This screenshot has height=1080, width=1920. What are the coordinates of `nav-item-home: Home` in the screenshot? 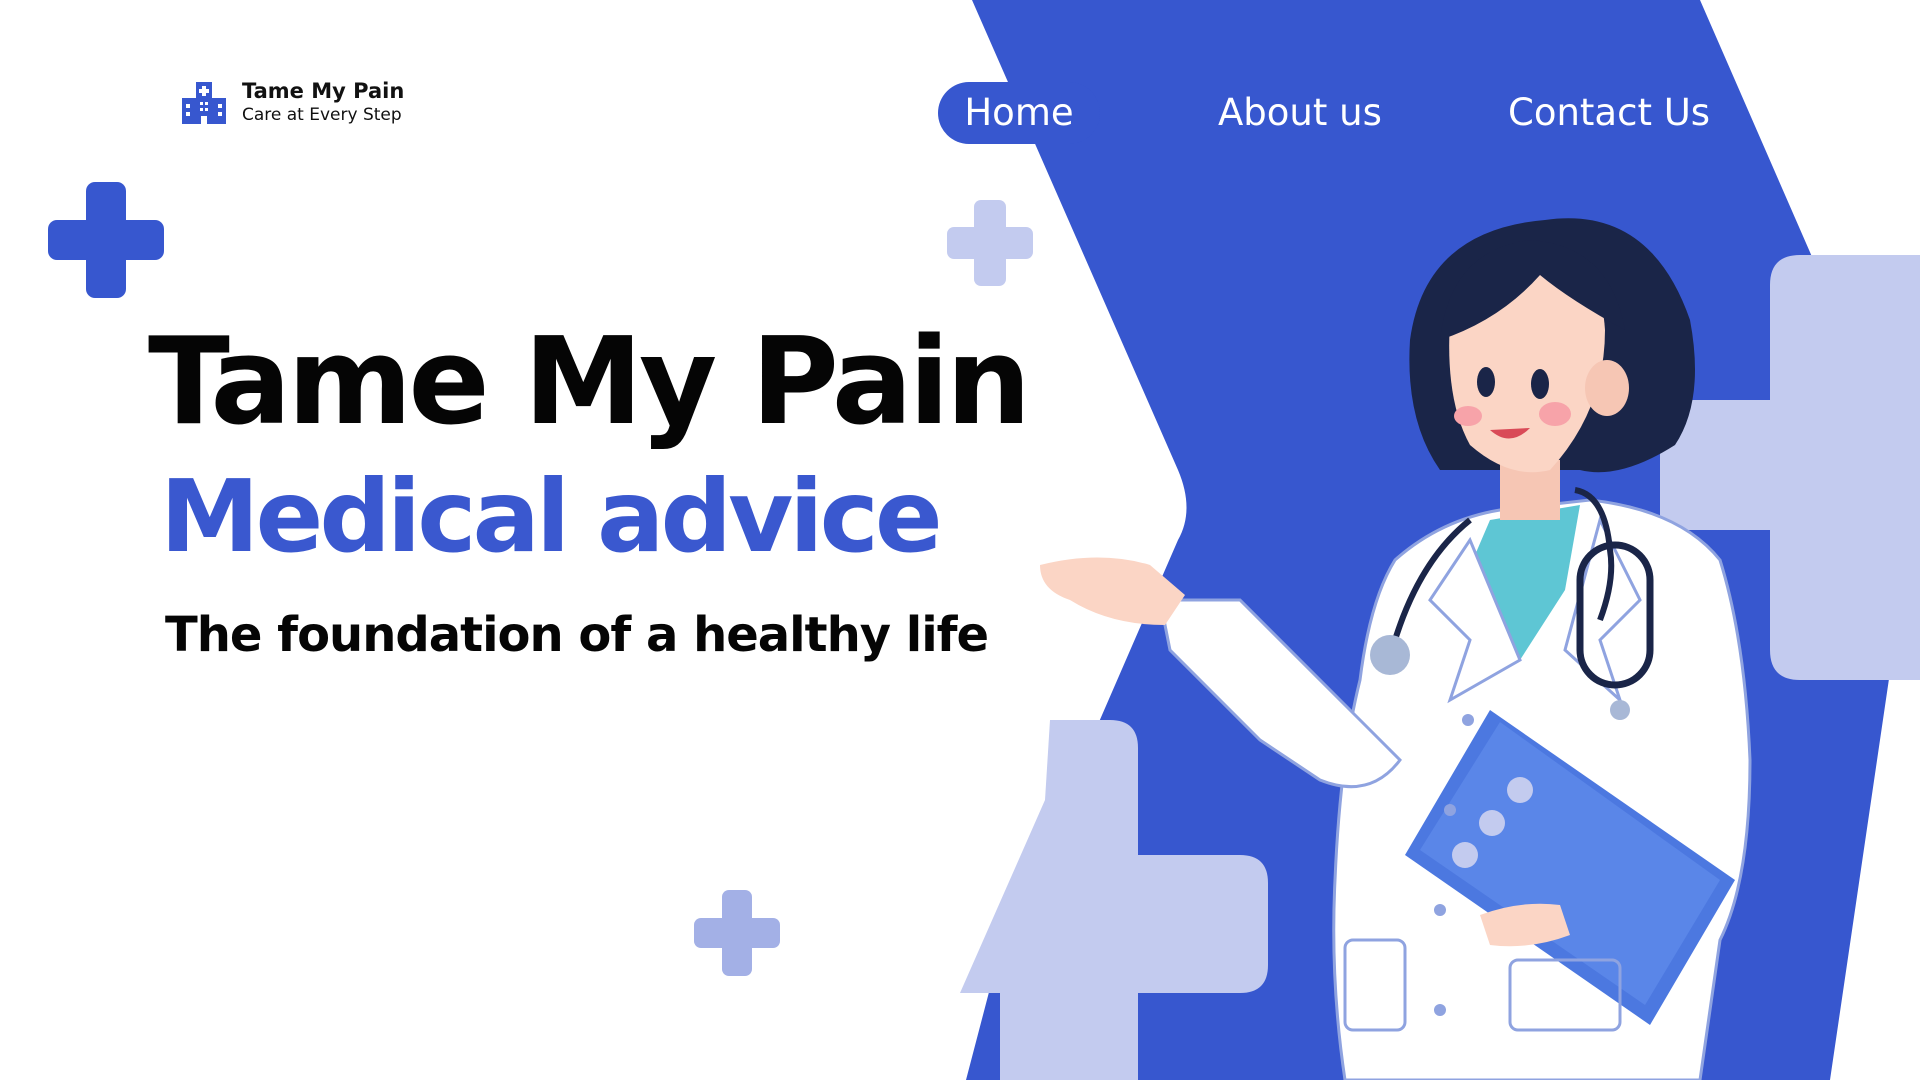 It's located at (1019, 113).